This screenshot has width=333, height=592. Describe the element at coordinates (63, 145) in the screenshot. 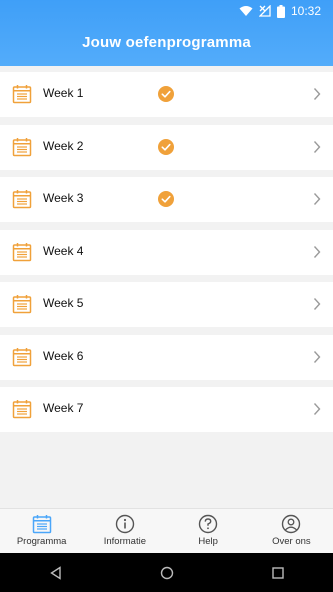

I see `week-label: Week 2` at that location.